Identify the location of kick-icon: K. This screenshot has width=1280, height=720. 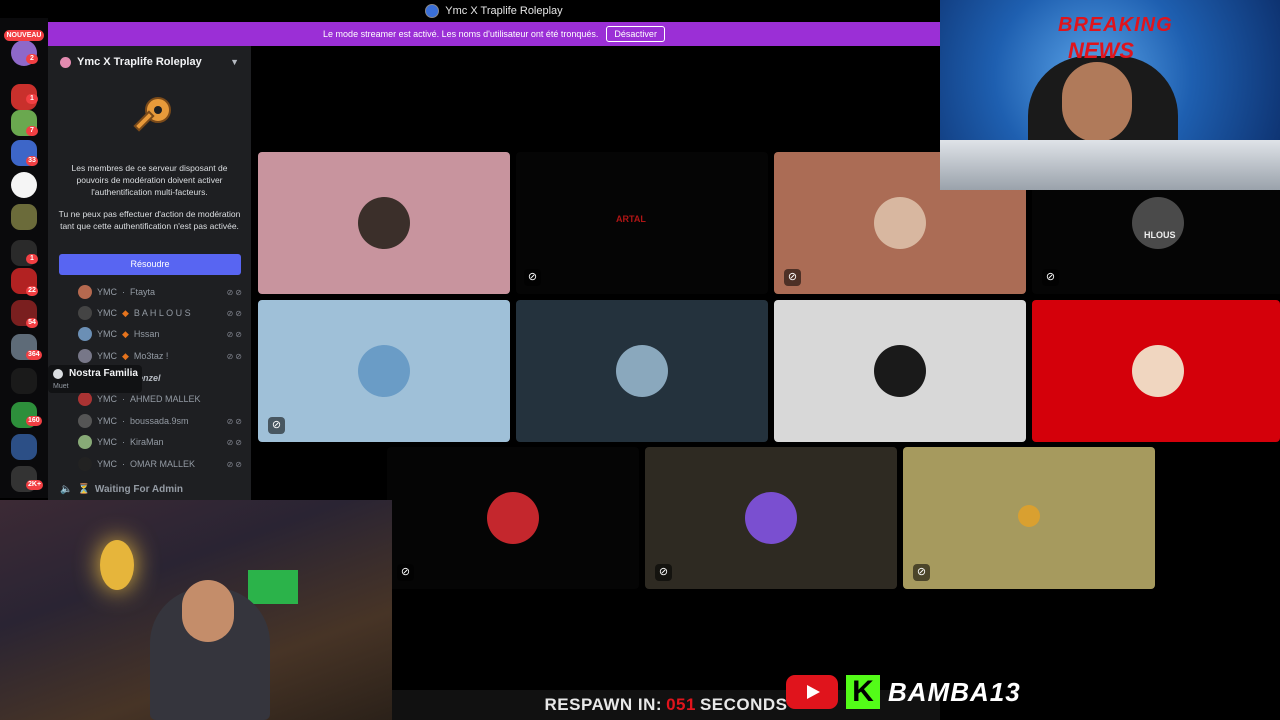
(863, 692).